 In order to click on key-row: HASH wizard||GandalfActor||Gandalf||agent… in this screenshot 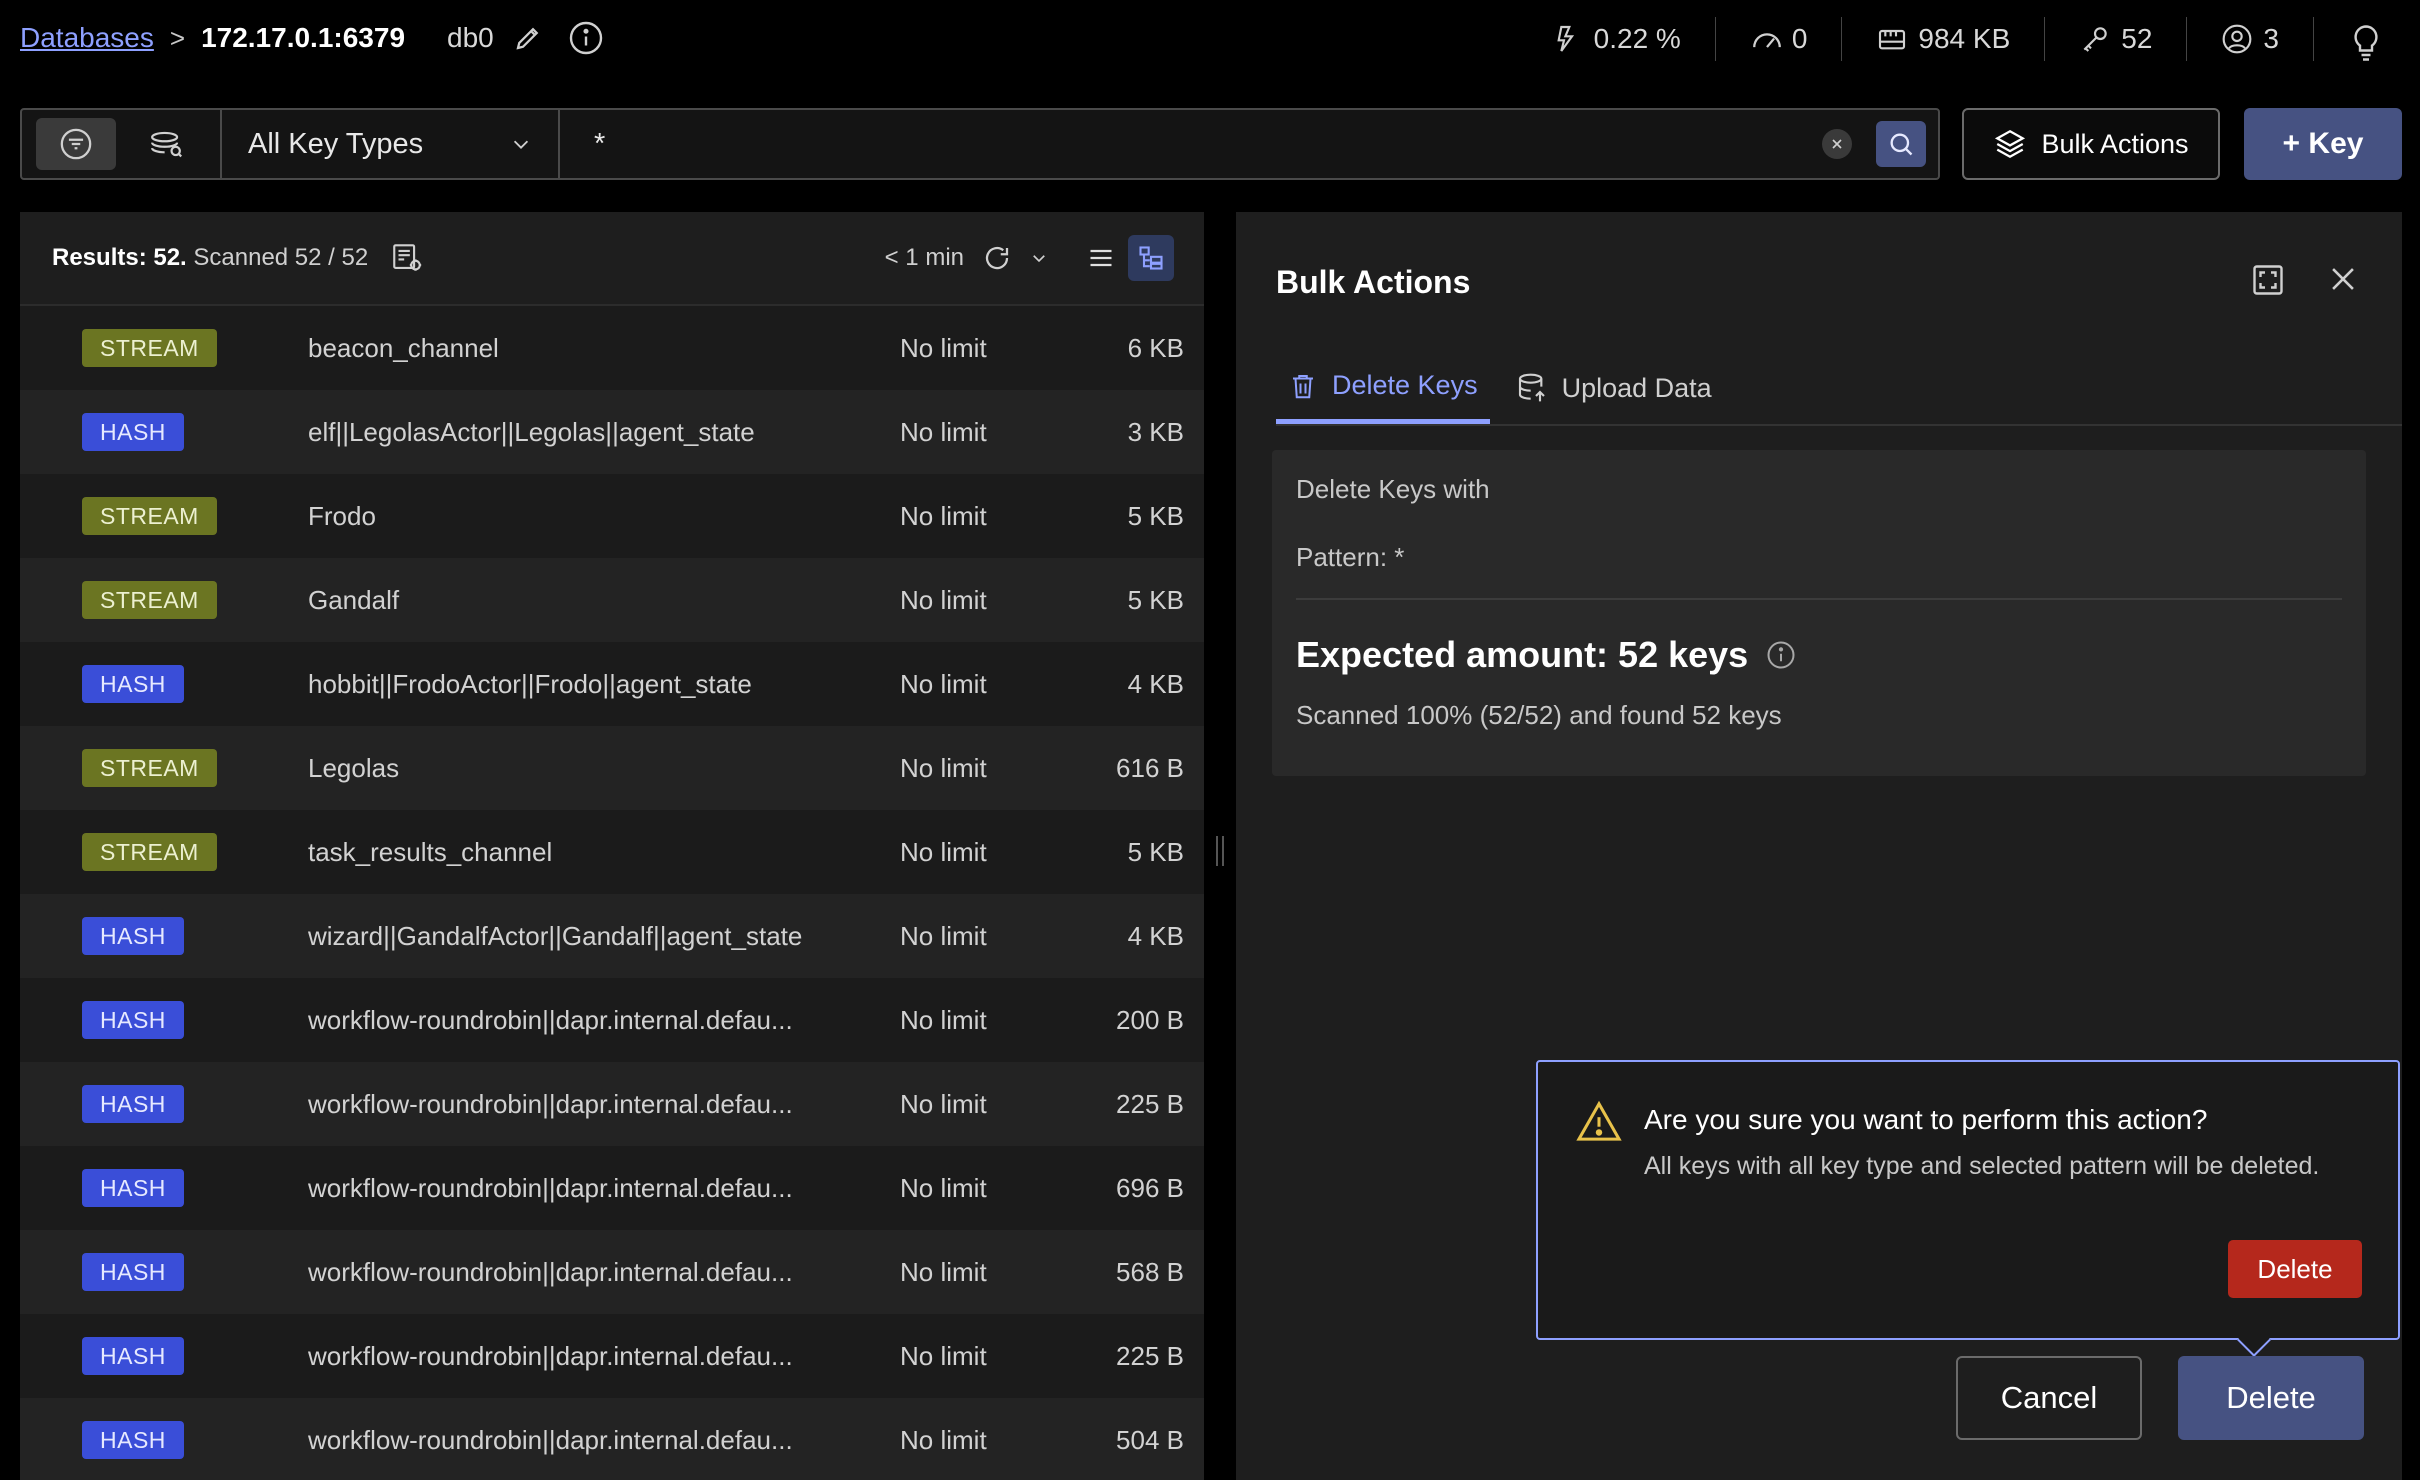, I will do `click(612, 936)`.